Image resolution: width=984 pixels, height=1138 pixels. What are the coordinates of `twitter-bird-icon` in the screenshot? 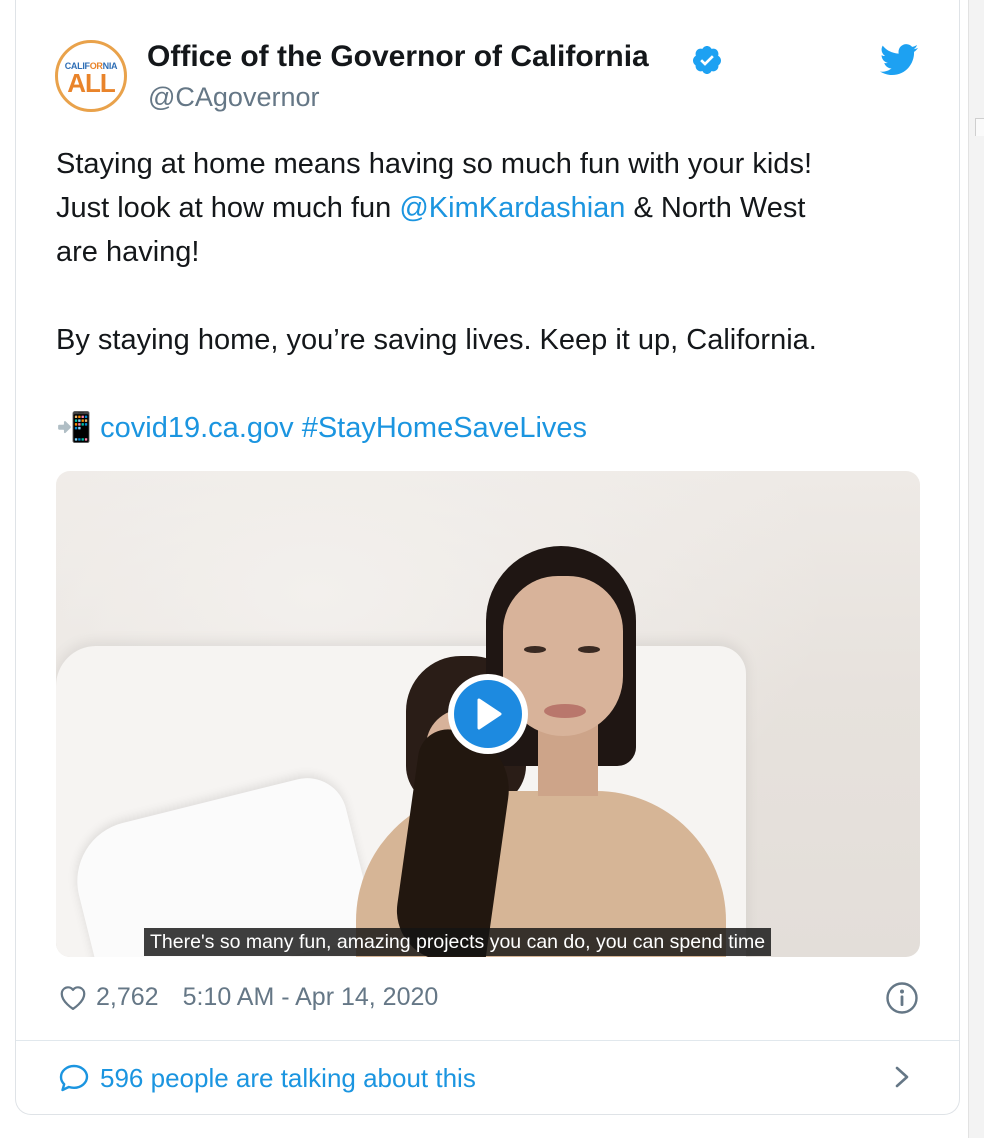 It's located at (899, 60).